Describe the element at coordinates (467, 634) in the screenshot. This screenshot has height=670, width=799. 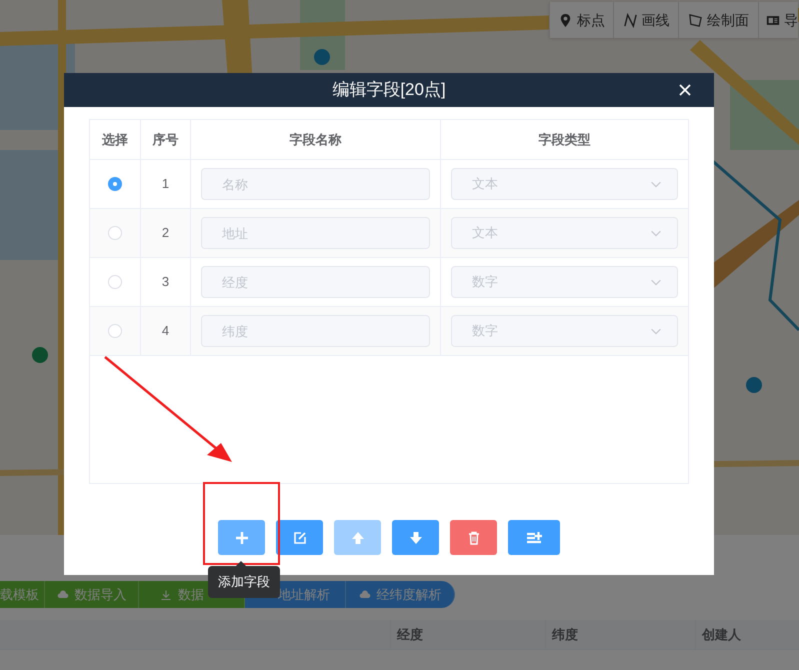
I see `column-header: 经度` at that location.